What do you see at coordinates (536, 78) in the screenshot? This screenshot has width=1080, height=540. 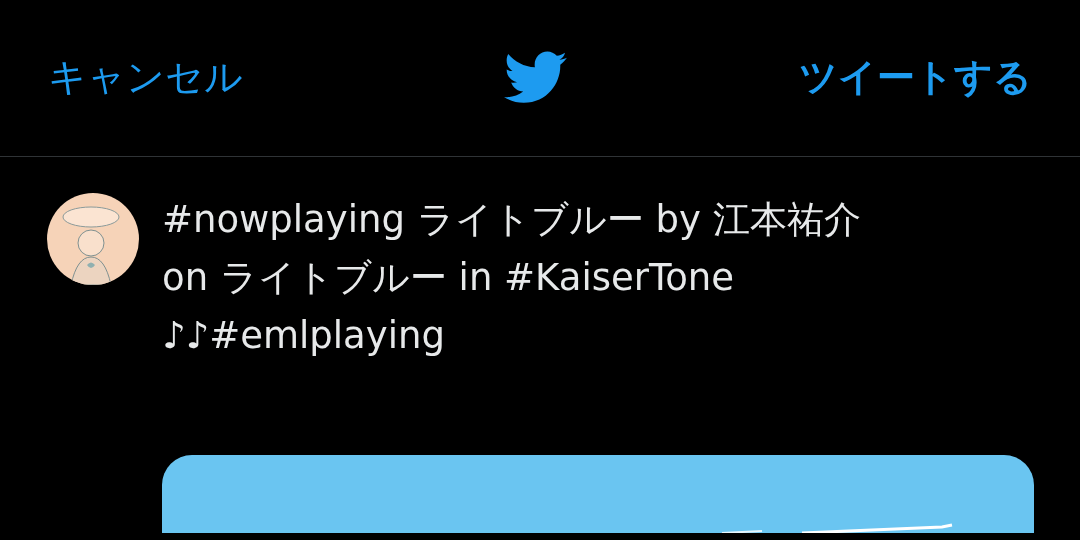 I see `bird-icon` at bounding box center [536, 78].